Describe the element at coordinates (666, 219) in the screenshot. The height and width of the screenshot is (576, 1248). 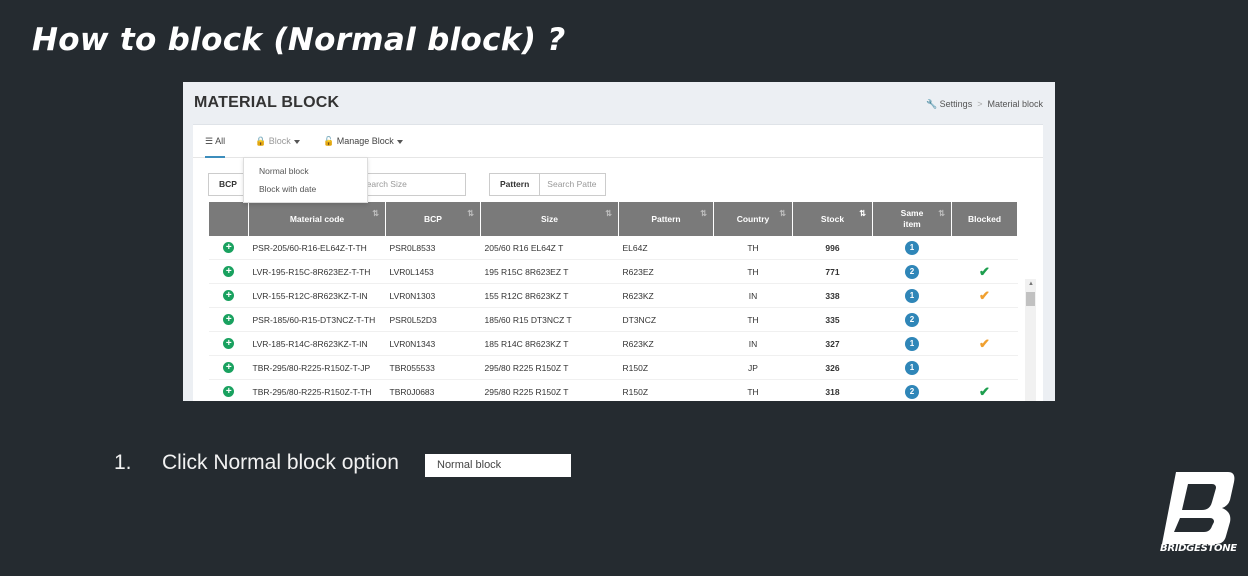
I see `col-pattern: Pattern ⇅` at that location.